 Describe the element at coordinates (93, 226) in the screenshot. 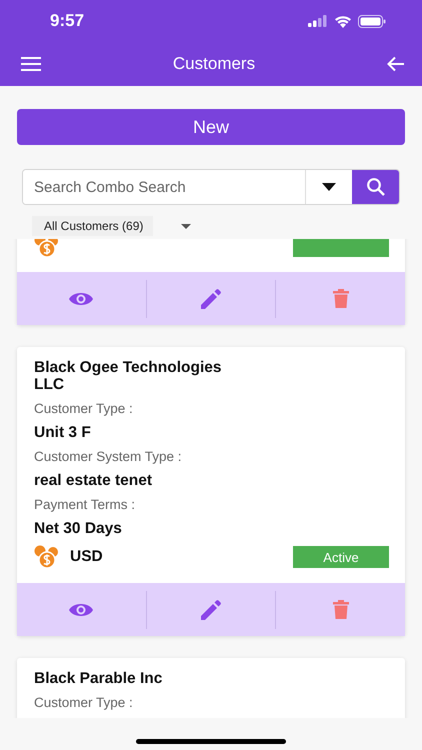

I see `filter-dropdown: All Customers (69)` at that location.